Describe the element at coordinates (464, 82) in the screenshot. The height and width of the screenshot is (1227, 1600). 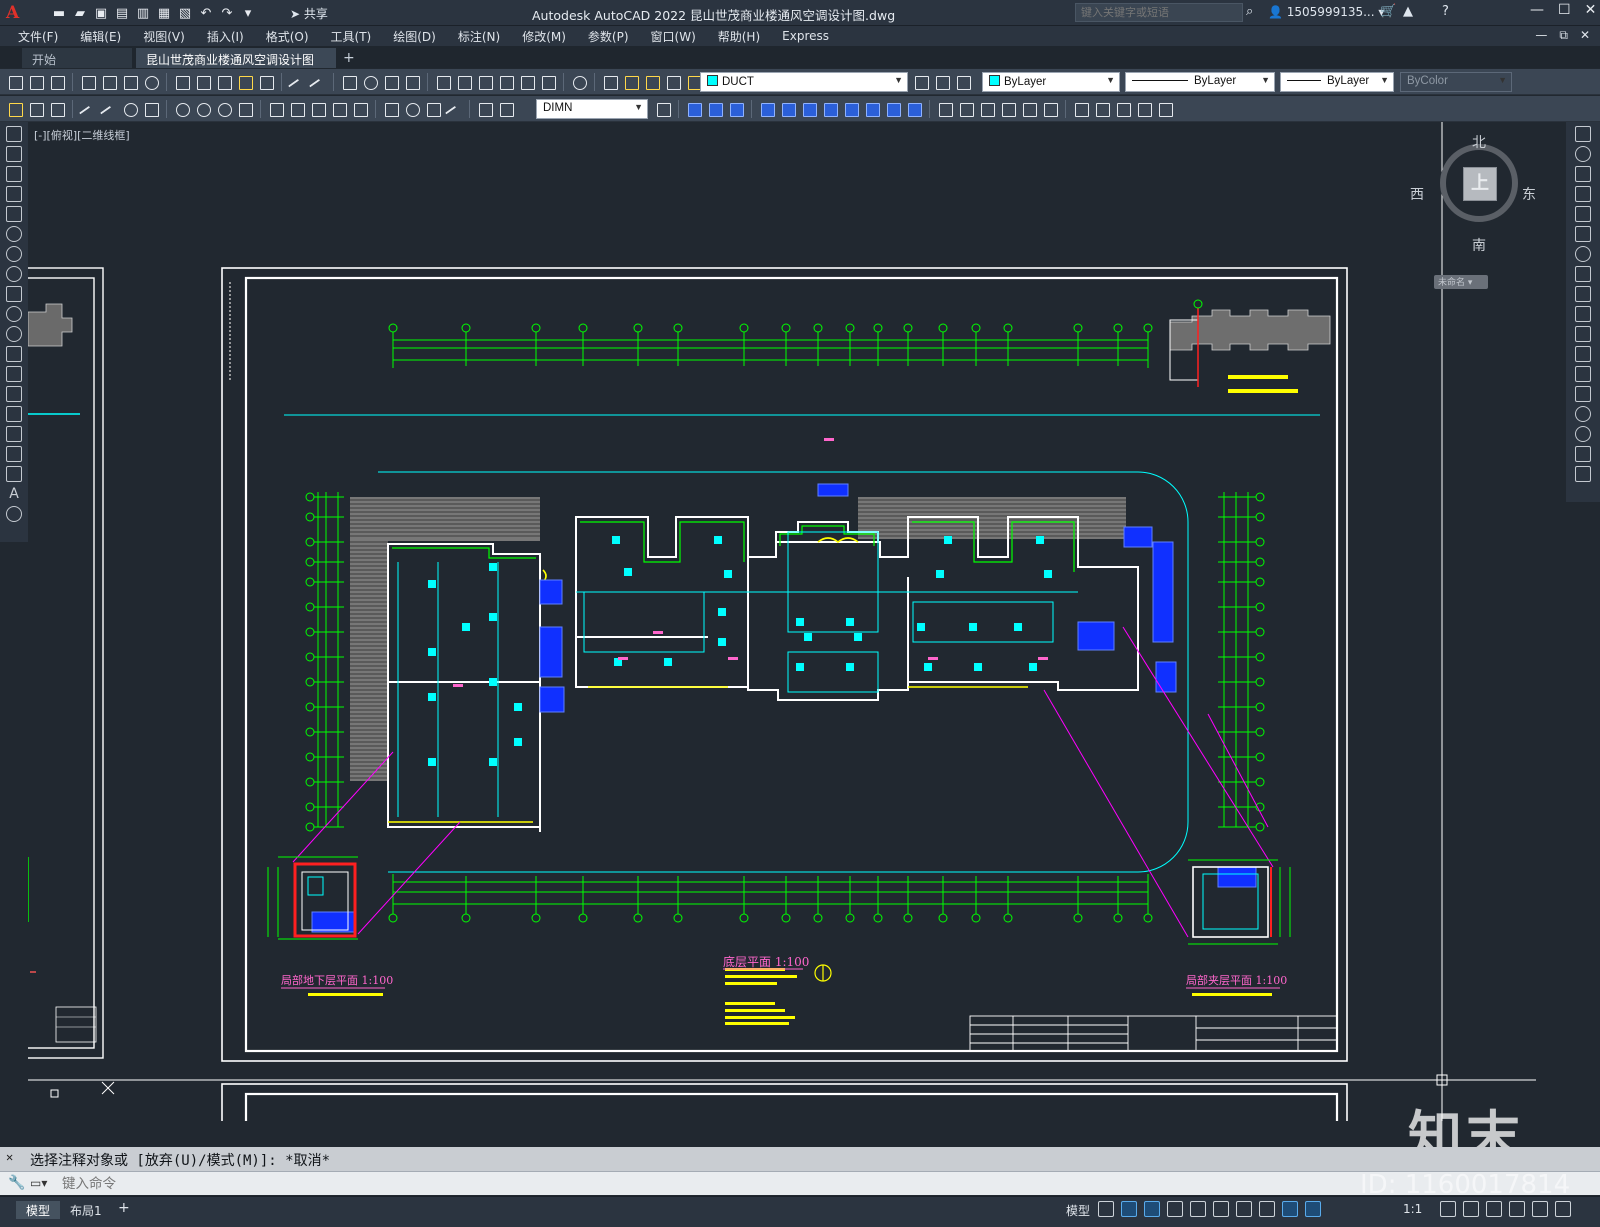
I see `design-center-icon` at that location.